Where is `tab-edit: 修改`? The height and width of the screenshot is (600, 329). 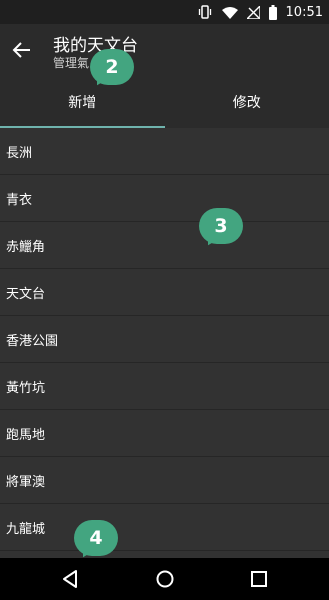
tab-edit: 修改 is located at coordinates (247, 102).